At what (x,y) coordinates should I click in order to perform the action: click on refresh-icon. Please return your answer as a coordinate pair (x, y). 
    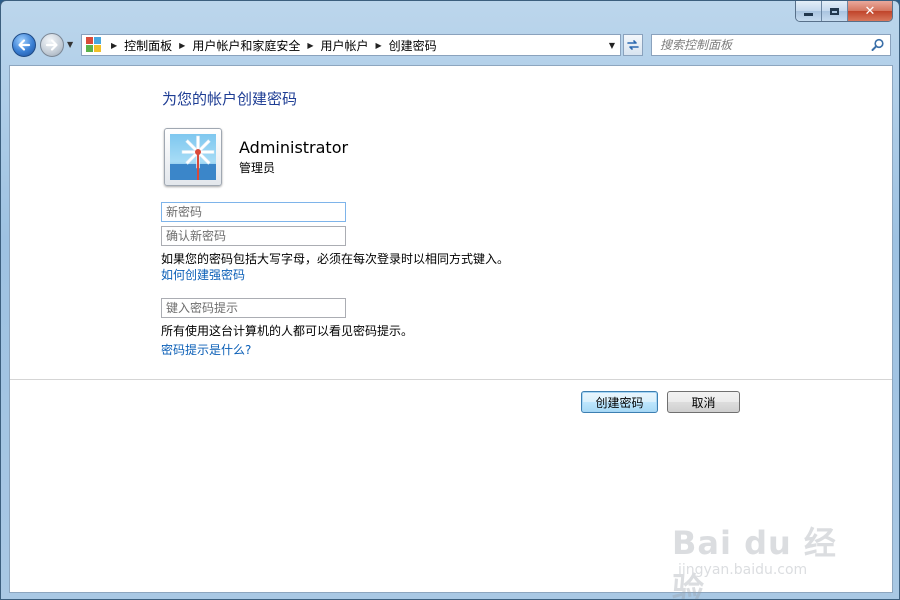
    Looking at the image, I should click on (633, 45).